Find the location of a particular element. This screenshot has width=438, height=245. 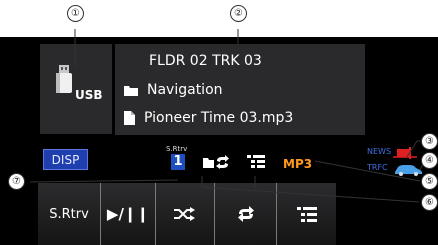

callout-1: ① is located at coordinates (75, 13).